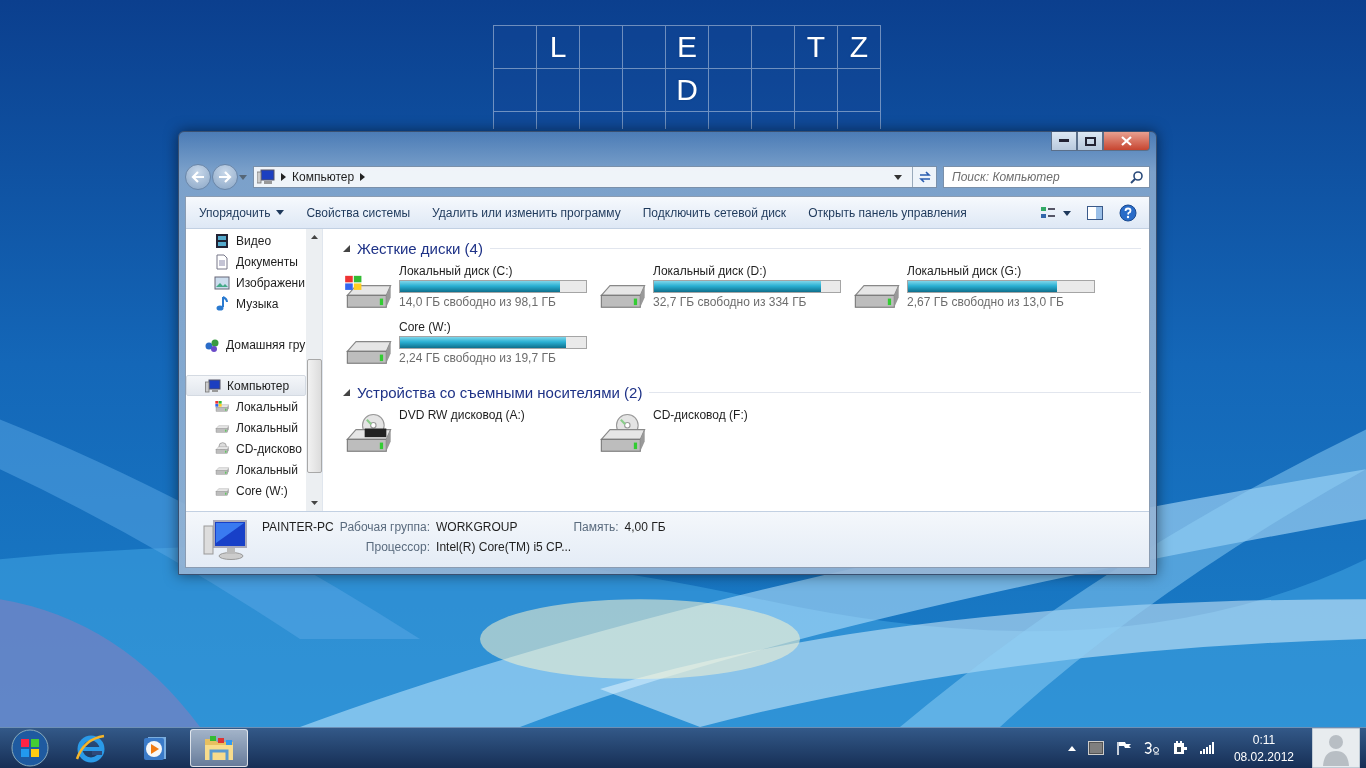  I want to click on pane-icon, so click(1095, 212).